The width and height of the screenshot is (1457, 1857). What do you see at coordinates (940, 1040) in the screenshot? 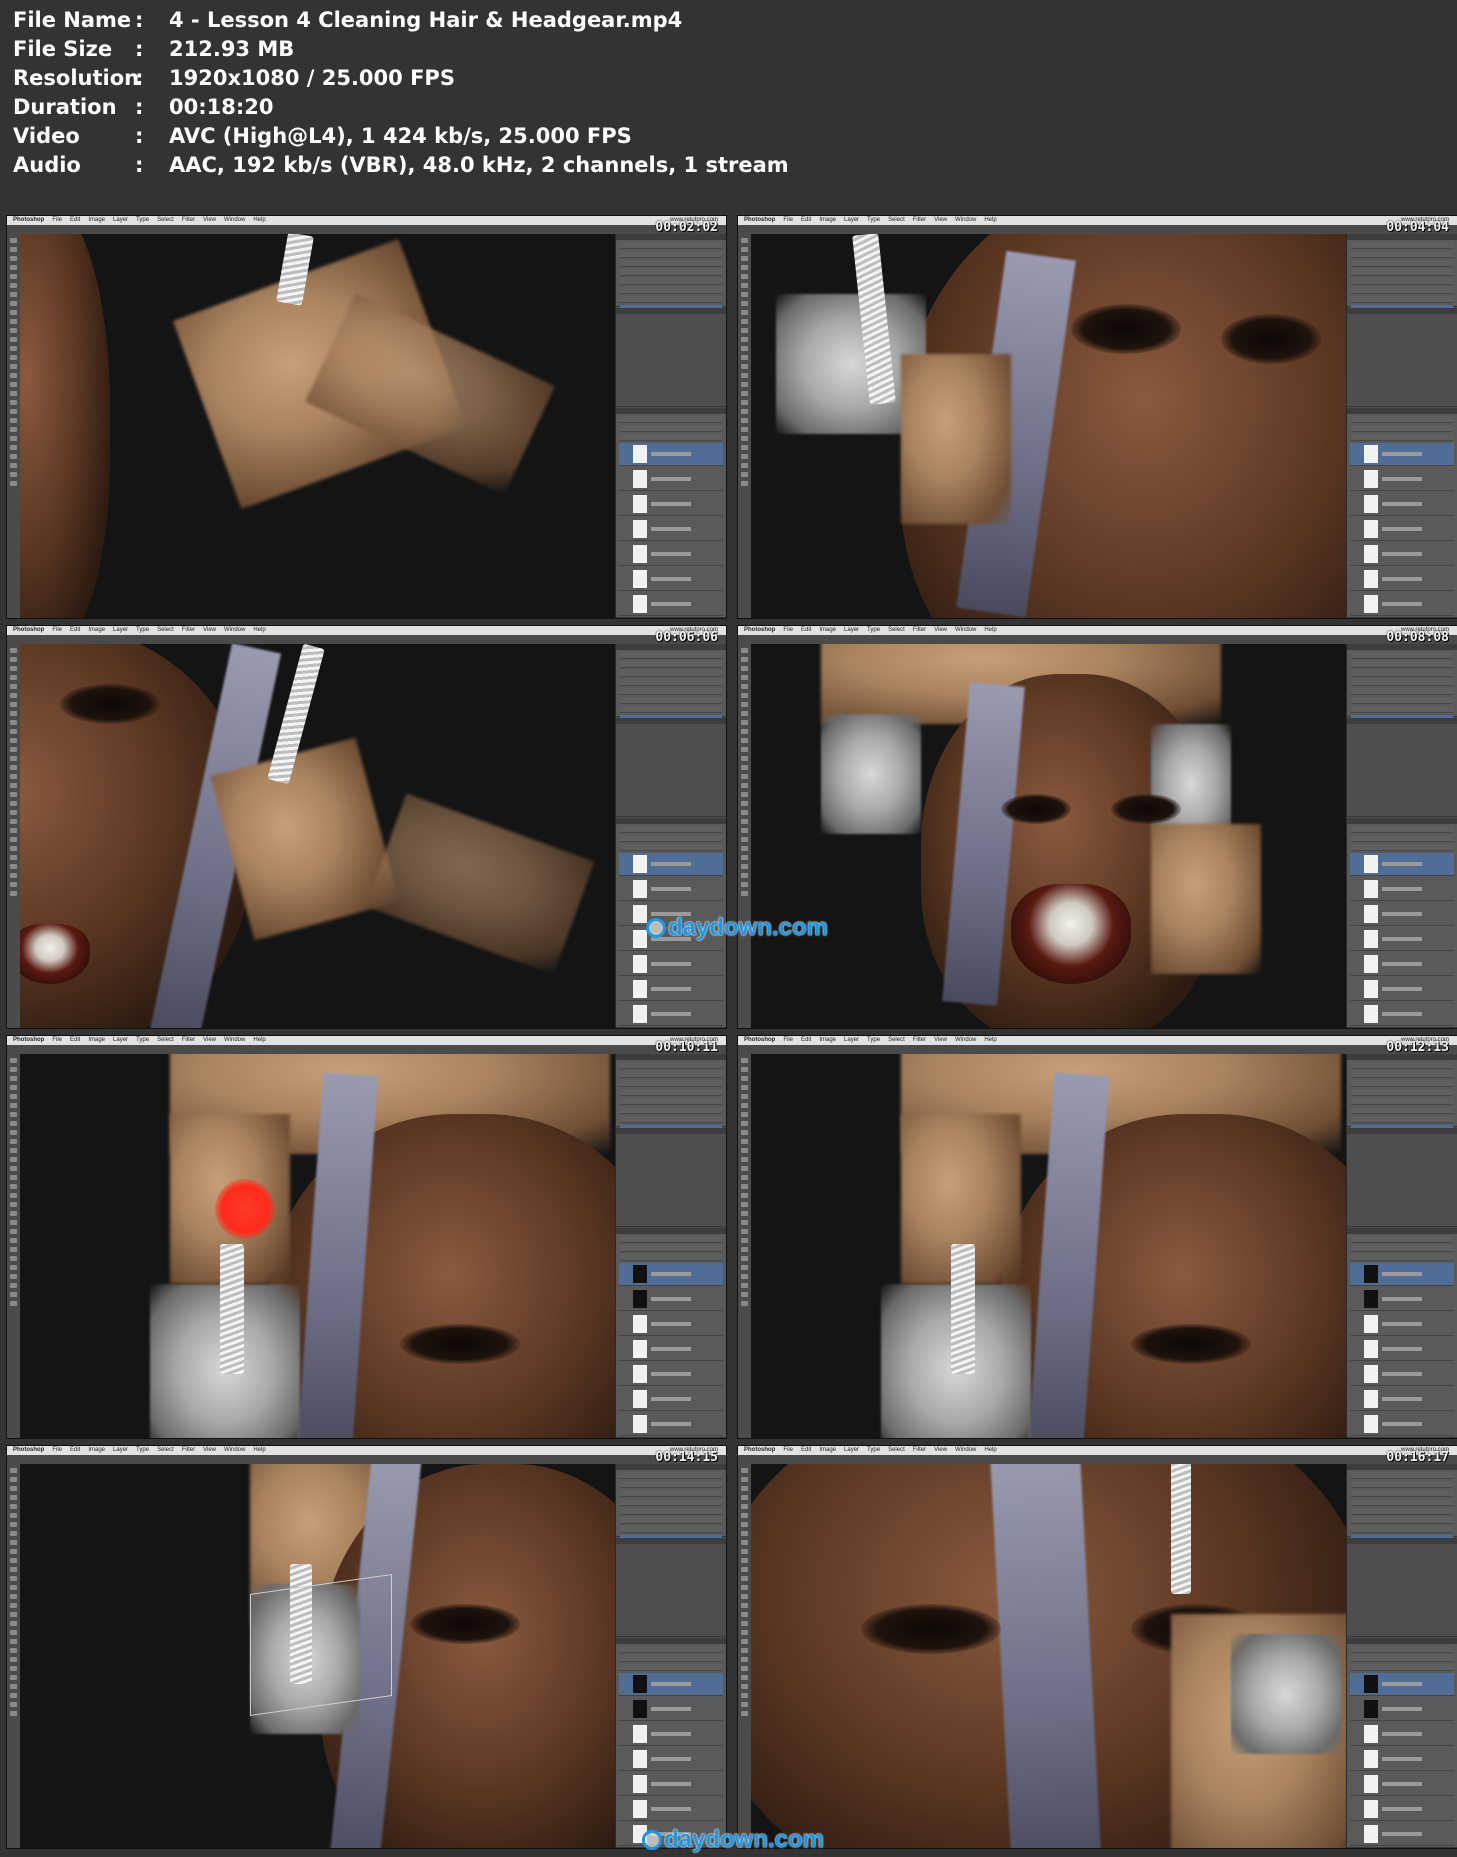
I see `menu-item: View` at bounding box center [940, 1040].